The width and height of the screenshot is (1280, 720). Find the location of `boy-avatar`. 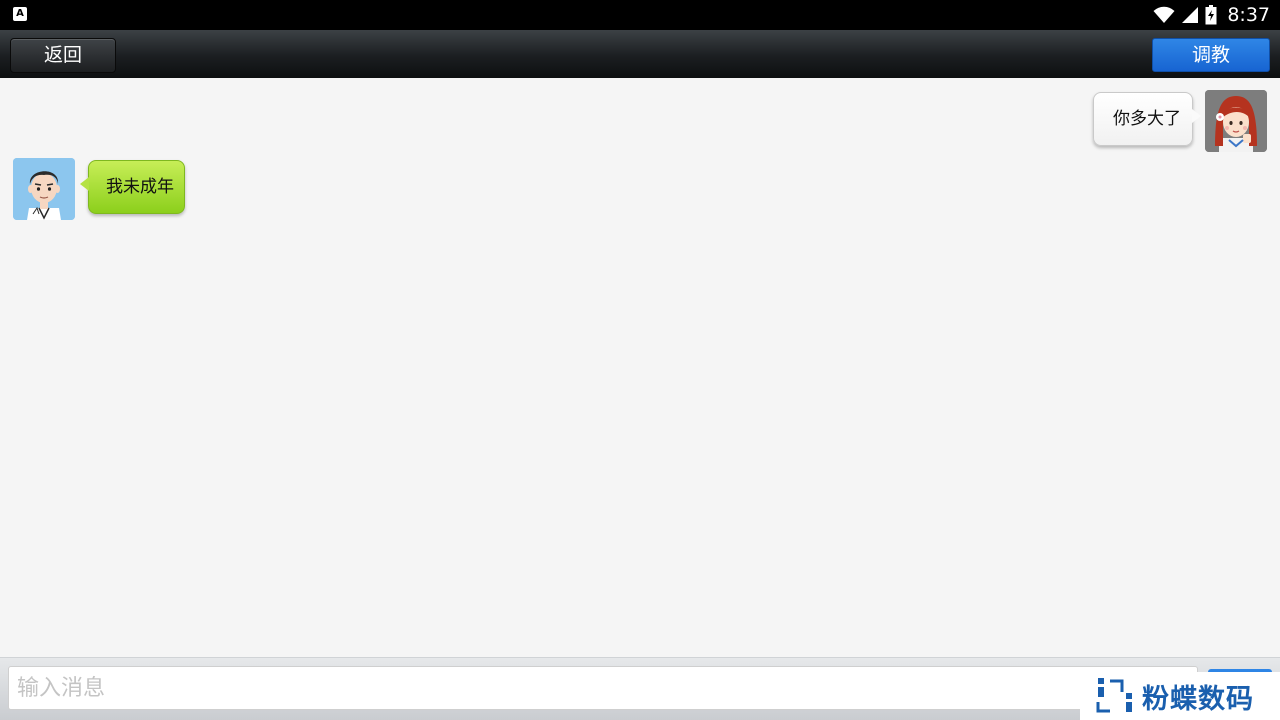

boy-avatar is located at coordinates (44, 189).